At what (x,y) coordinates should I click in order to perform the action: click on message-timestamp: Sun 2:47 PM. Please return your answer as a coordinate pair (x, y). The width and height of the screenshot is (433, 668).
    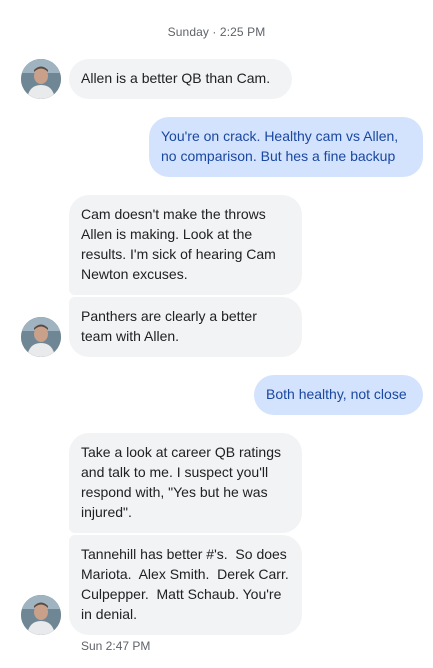
    Looking at the image, I should click on (116, 646).